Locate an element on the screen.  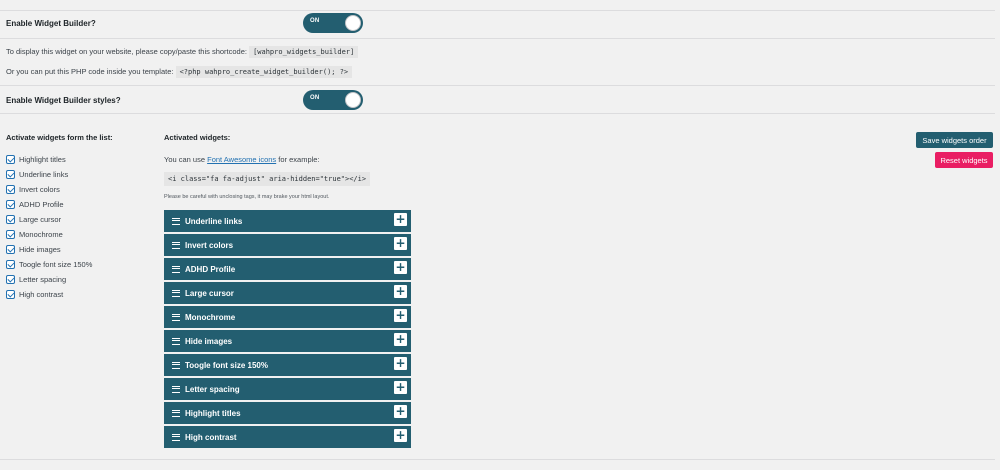
shortcode-code: [wahpro_widgets_builder] is located at coordinates (304, 52).